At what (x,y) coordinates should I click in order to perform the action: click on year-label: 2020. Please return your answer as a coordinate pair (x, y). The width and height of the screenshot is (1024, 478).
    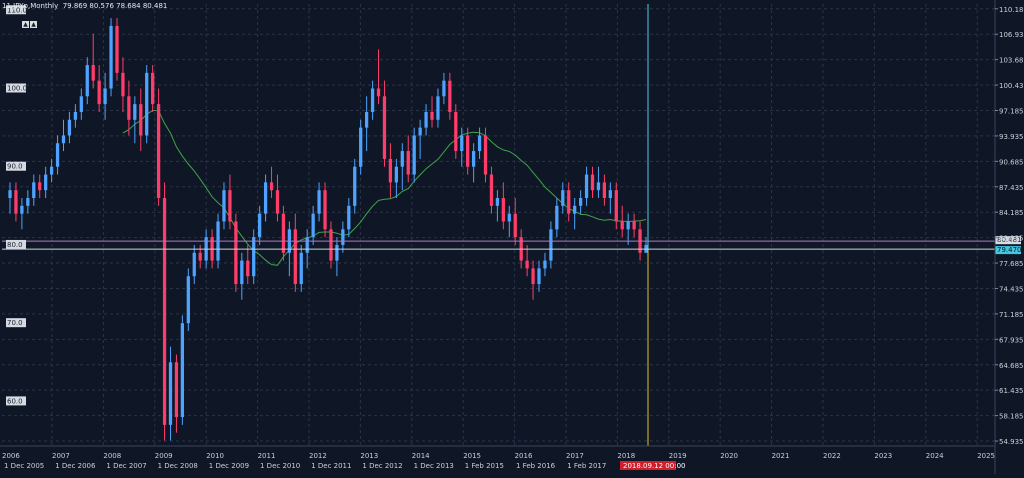
    Looking at the image, I should click on (729, 456).